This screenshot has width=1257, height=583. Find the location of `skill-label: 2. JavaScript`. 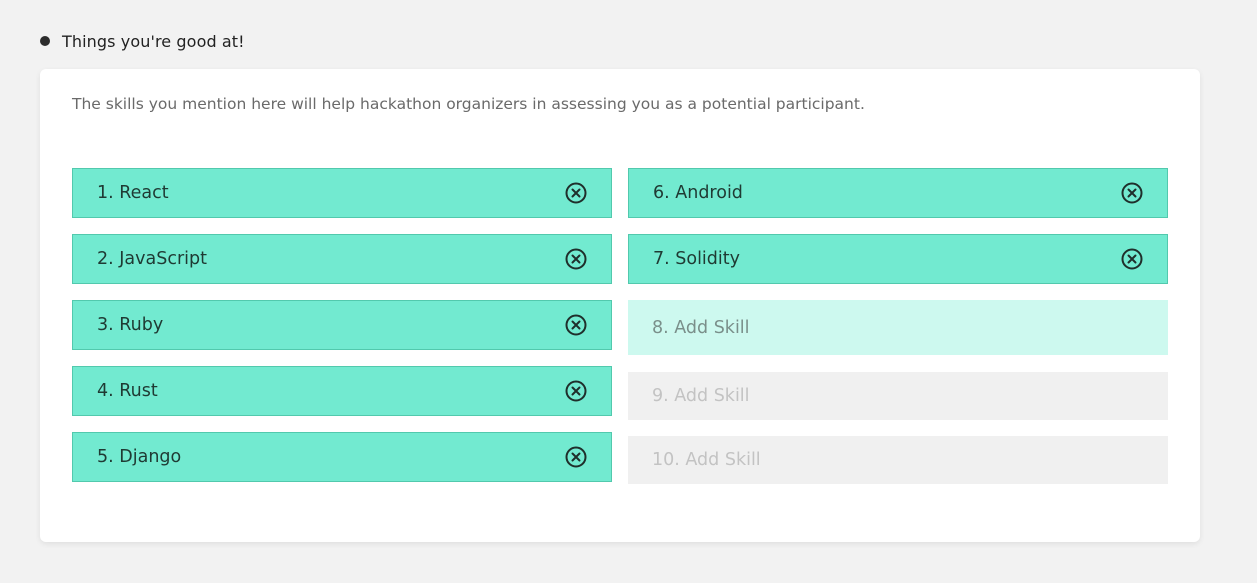

skill-label: 2. JavaScript is located at coordinates (152, 259).